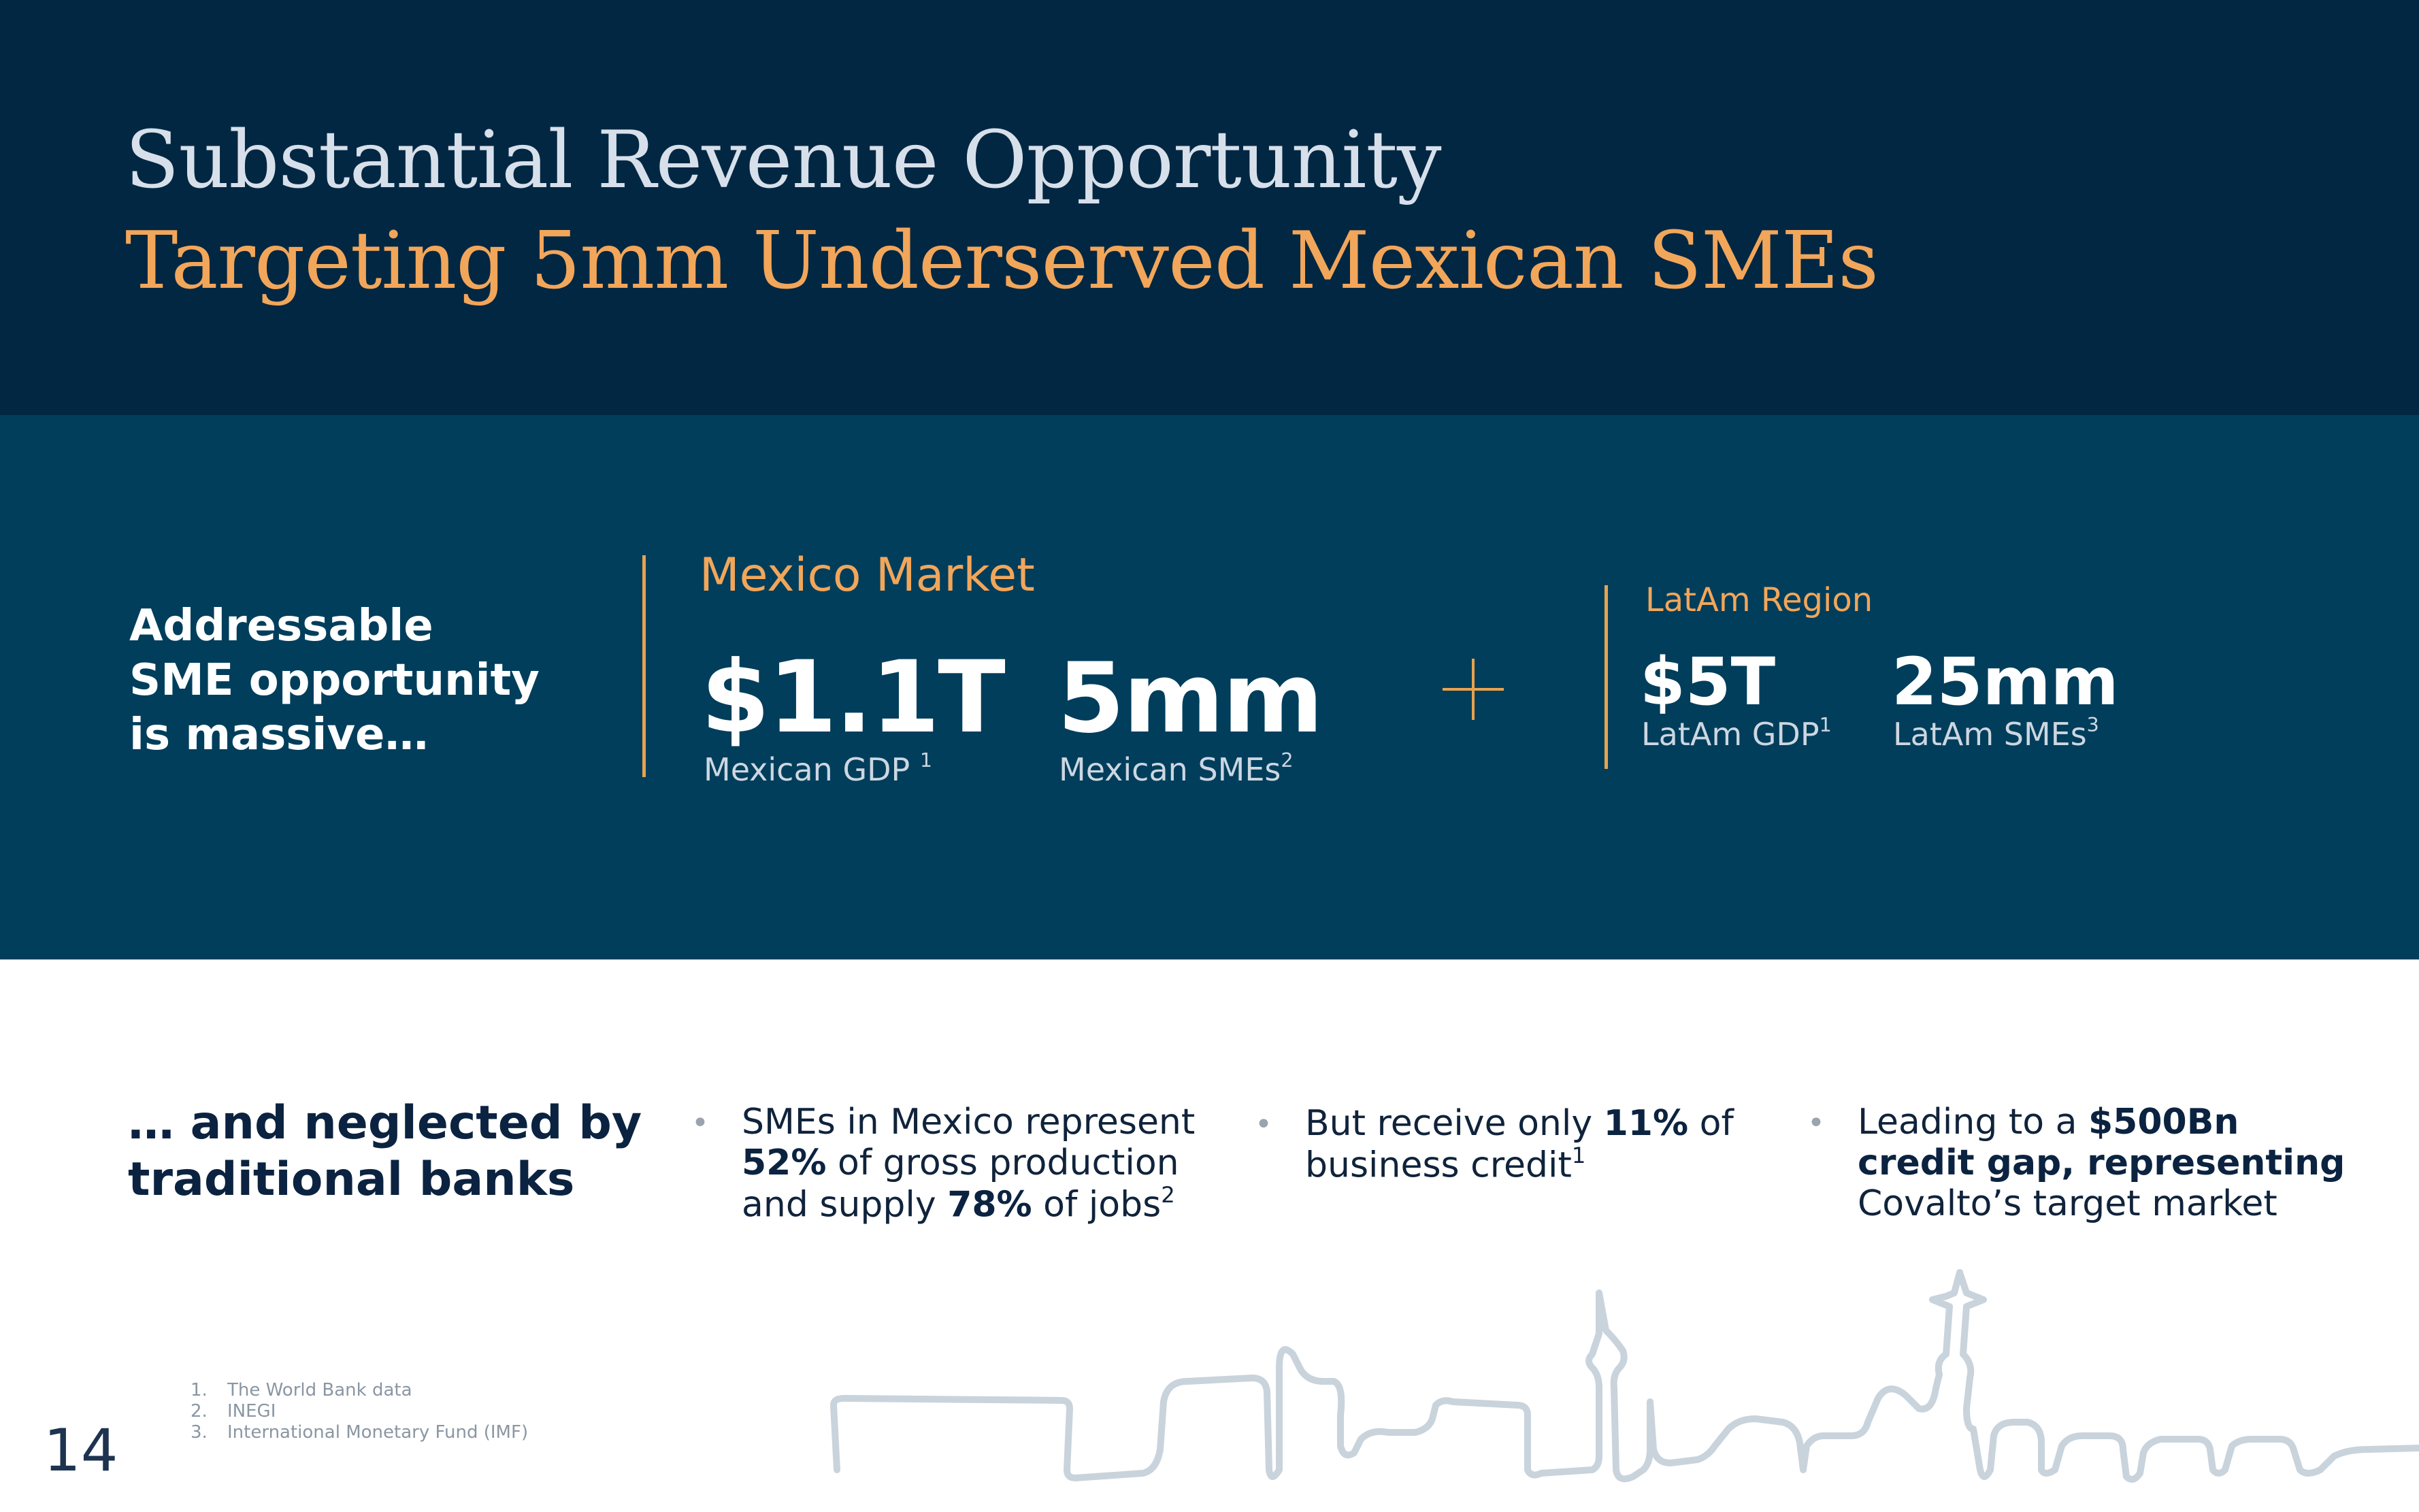 Image resolution: width=2419 pixels, height=1512 pixels. Describe the element at coordinates (961, 1162) in the screenshot. I see `bullet-line: 52% of gross production` at that location.